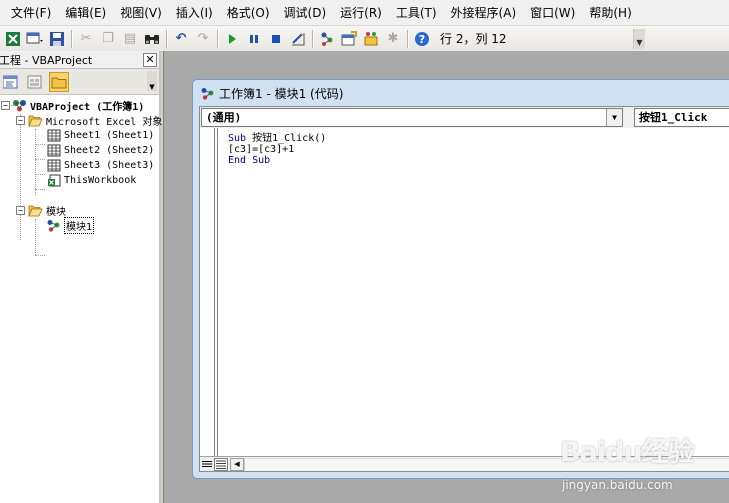 The height and width of the screenshot is (503, 729). Describe the element at coordinates (59, 81) in the screenshot. I see `toggle-folders-icon` at that location.